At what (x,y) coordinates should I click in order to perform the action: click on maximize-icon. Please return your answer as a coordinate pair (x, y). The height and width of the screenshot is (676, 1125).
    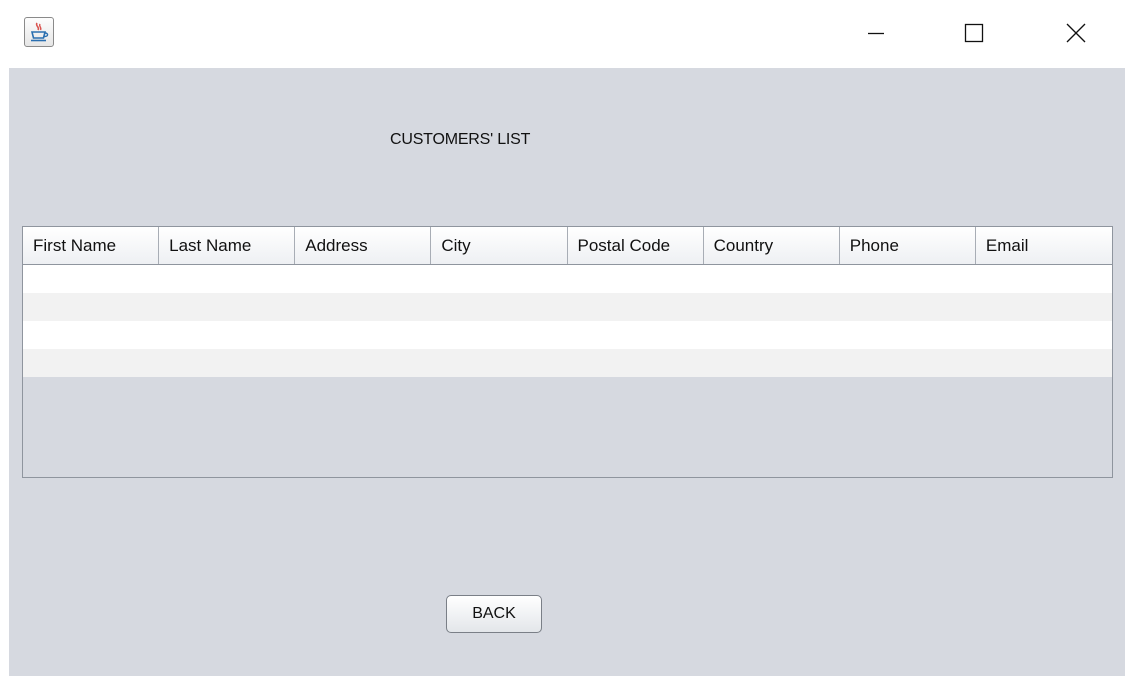
    Looking at the image, I should click on (974, 35).